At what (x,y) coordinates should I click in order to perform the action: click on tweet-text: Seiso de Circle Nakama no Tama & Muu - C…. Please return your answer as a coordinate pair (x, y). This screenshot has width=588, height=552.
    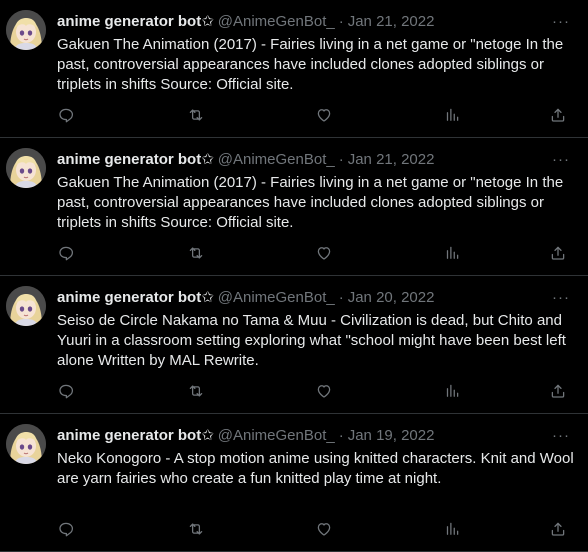
    Looking at the image, I should click on (314, 340).